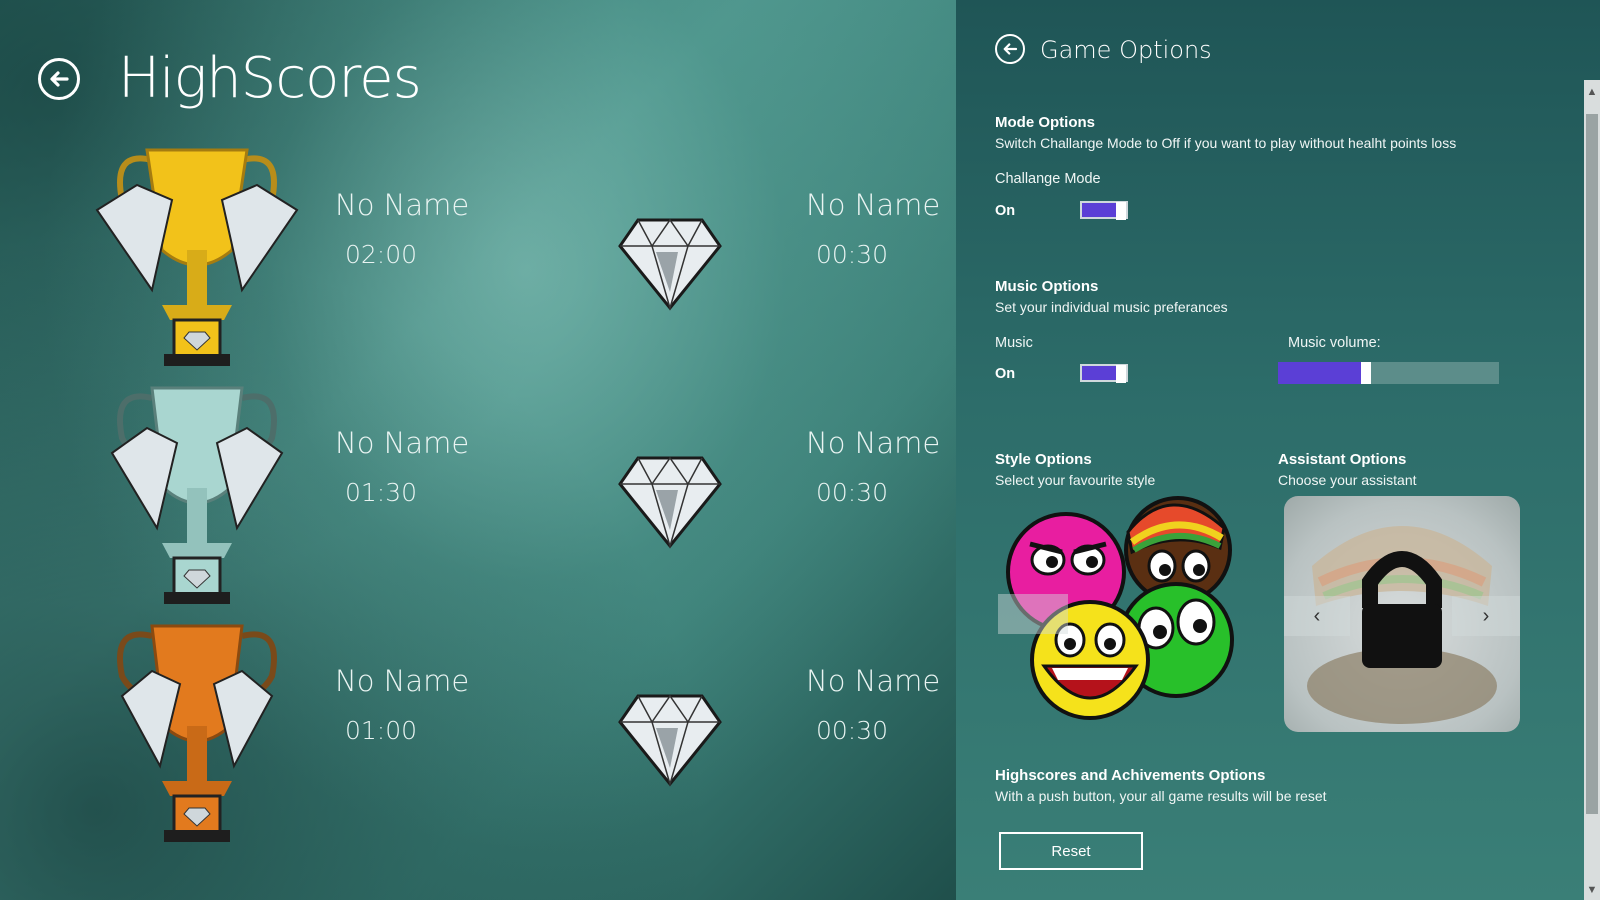 This screenshot has height=900, width=1600. I want to click on gold-trophy-icon, so click(197, 257).